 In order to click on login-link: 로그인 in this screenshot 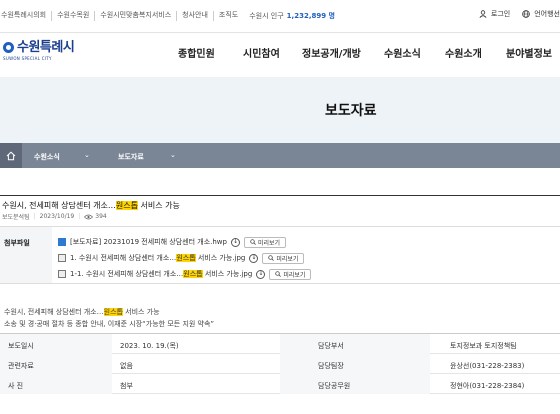, I will do `click(494, 14)`.